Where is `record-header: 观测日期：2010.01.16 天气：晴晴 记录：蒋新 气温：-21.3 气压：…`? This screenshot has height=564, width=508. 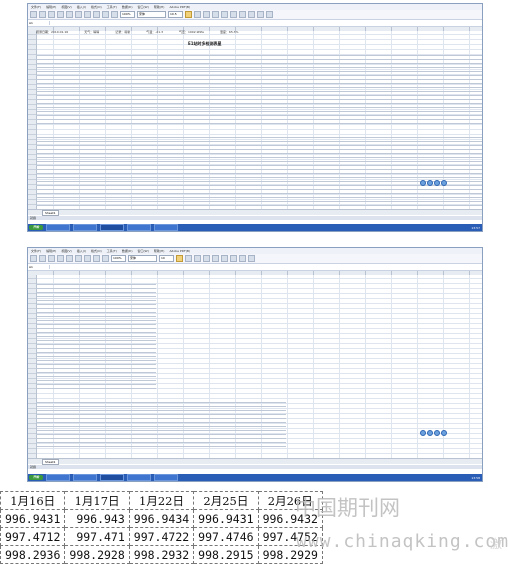 record-header: 观测日期：2010.01.16 天气：晴晴 记录：蒋新 气温：-21.3 气压：… is located at coordinates (161, 33).